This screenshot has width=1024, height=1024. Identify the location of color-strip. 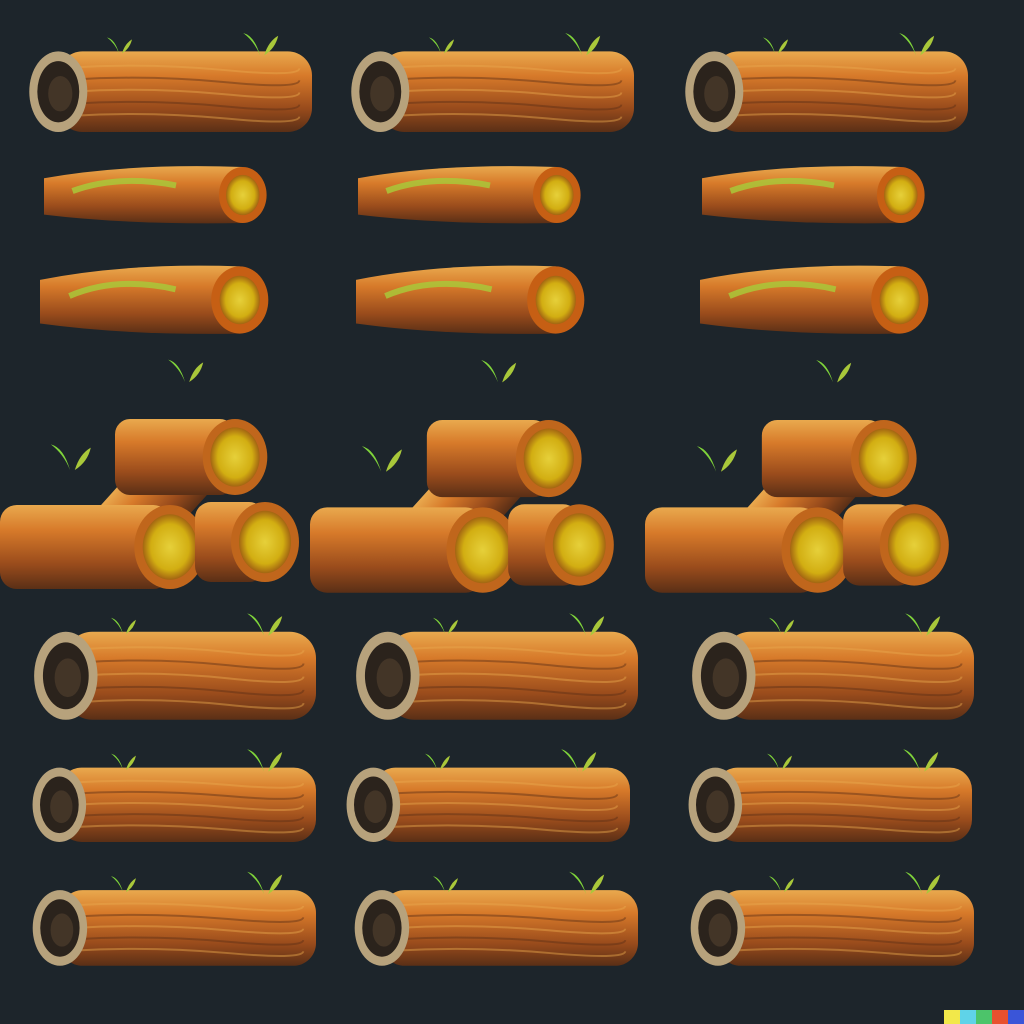
(984, 1017).